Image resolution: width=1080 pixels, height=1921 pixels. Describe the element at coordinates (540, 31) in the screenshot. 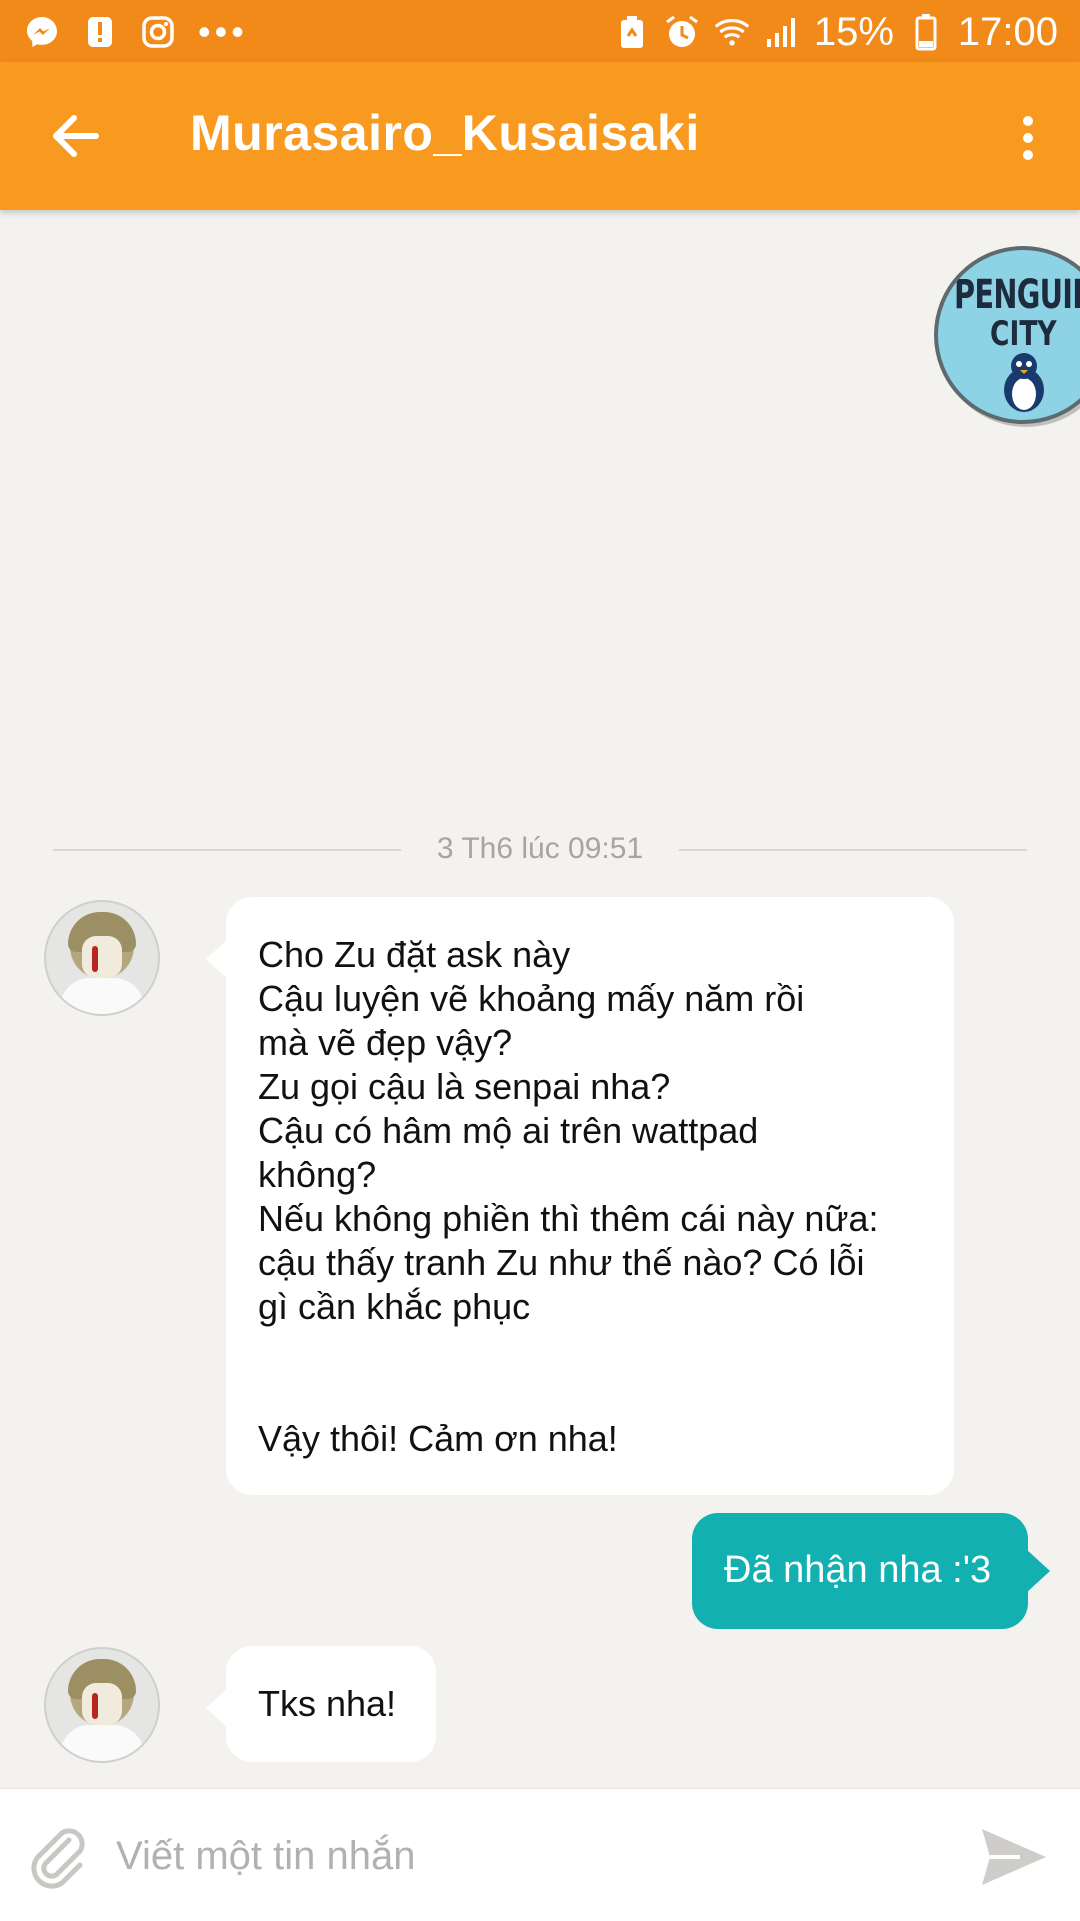

I see `status-bar: ••• 15% 17:00` at that location.